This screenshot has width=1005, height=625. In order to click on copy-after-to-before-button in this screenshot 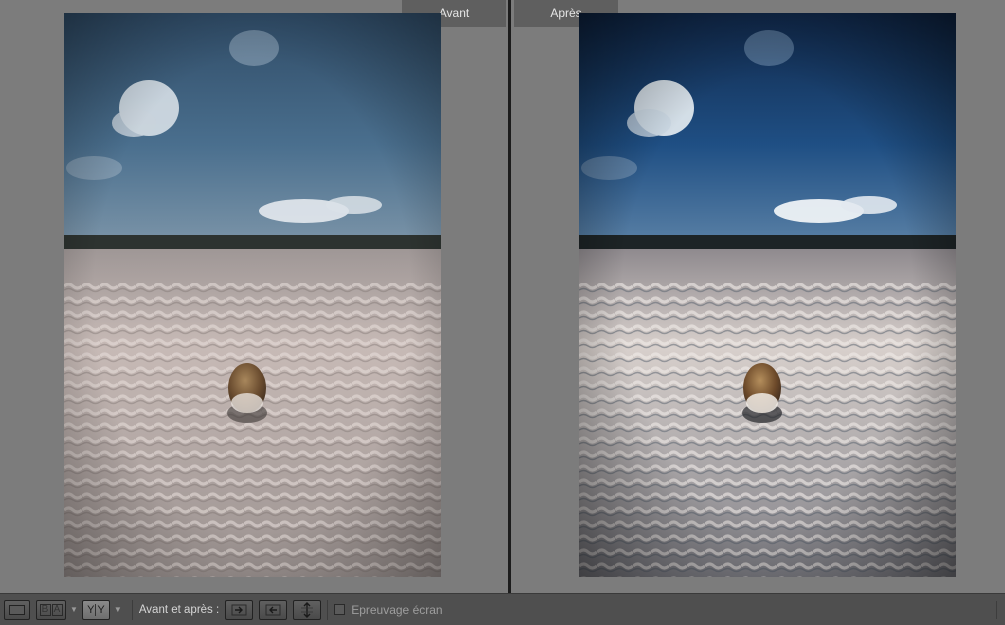, I will do `click(273, 609)`.